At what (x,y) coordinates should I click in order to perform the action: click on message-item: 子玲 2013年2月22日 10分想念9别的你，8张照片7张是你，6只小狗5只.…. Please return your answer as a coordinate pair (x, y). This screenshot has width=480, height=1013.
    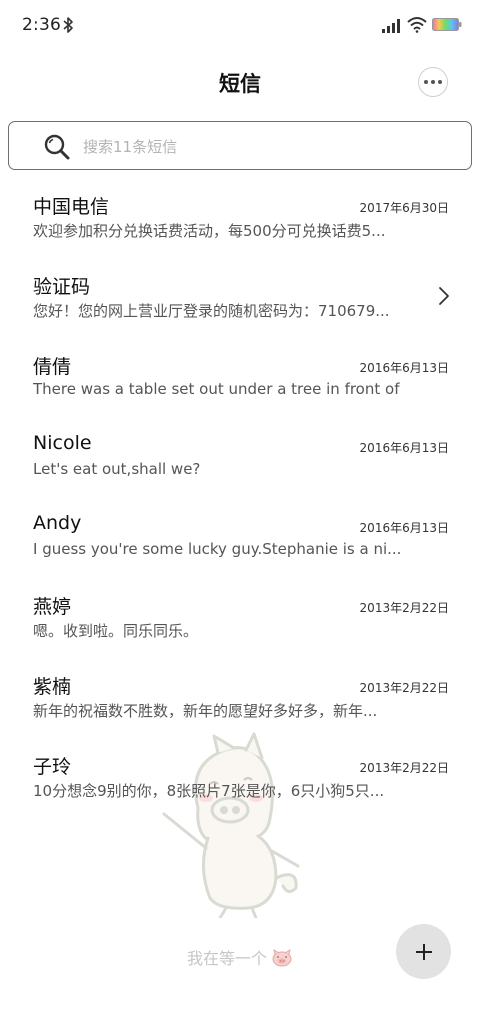
    Looking at the image, I should click on (240, 777).